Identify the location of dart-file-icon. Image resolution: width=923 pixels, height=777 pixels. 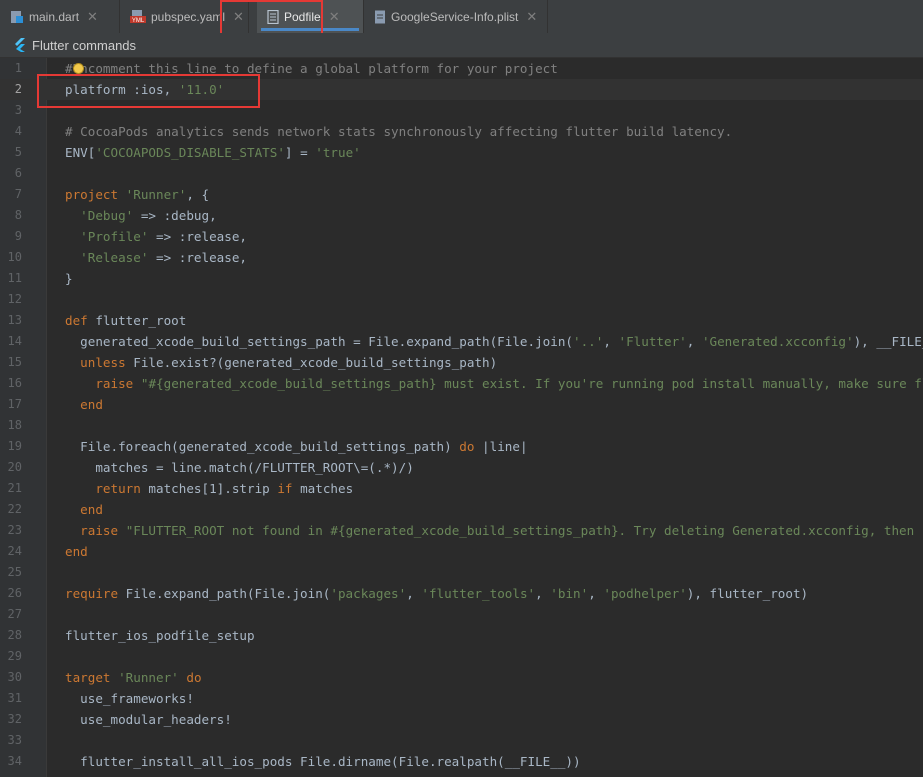
(17, 17).